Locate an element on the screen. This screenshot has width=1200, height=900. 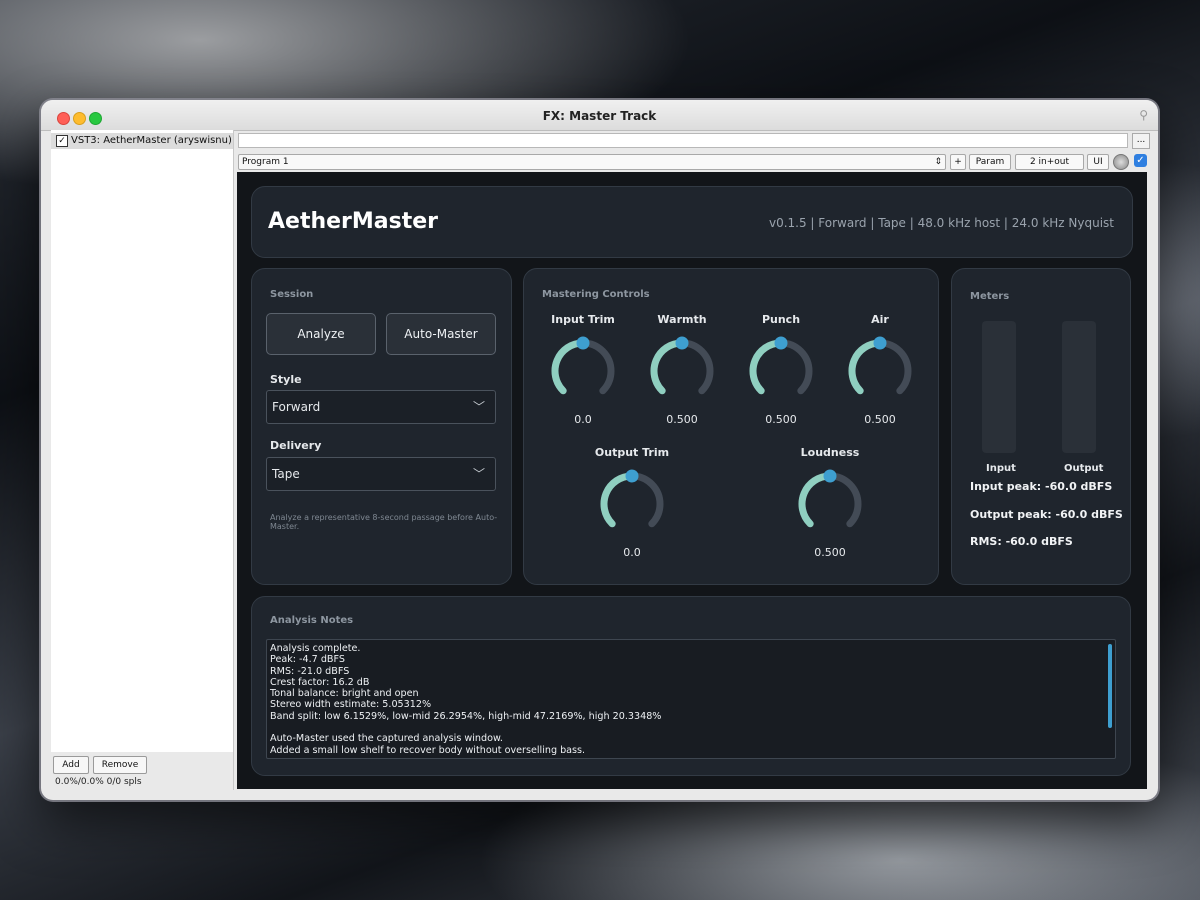
fx-list-item: ✓ VST3: AetherMaster (aryswisnu) is located at coordinates (142, 141).